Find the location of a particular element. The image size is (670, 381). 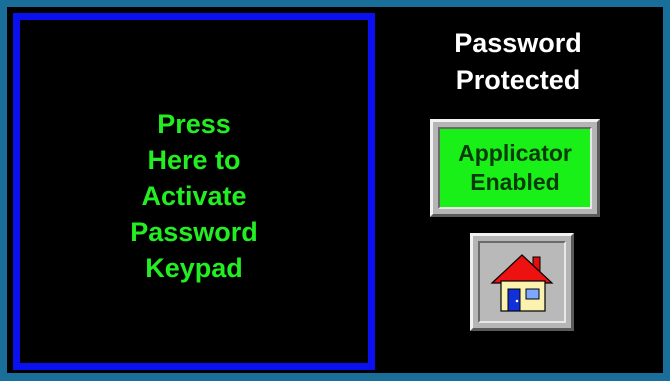

home-button-face is located at coordinates (522, 282).